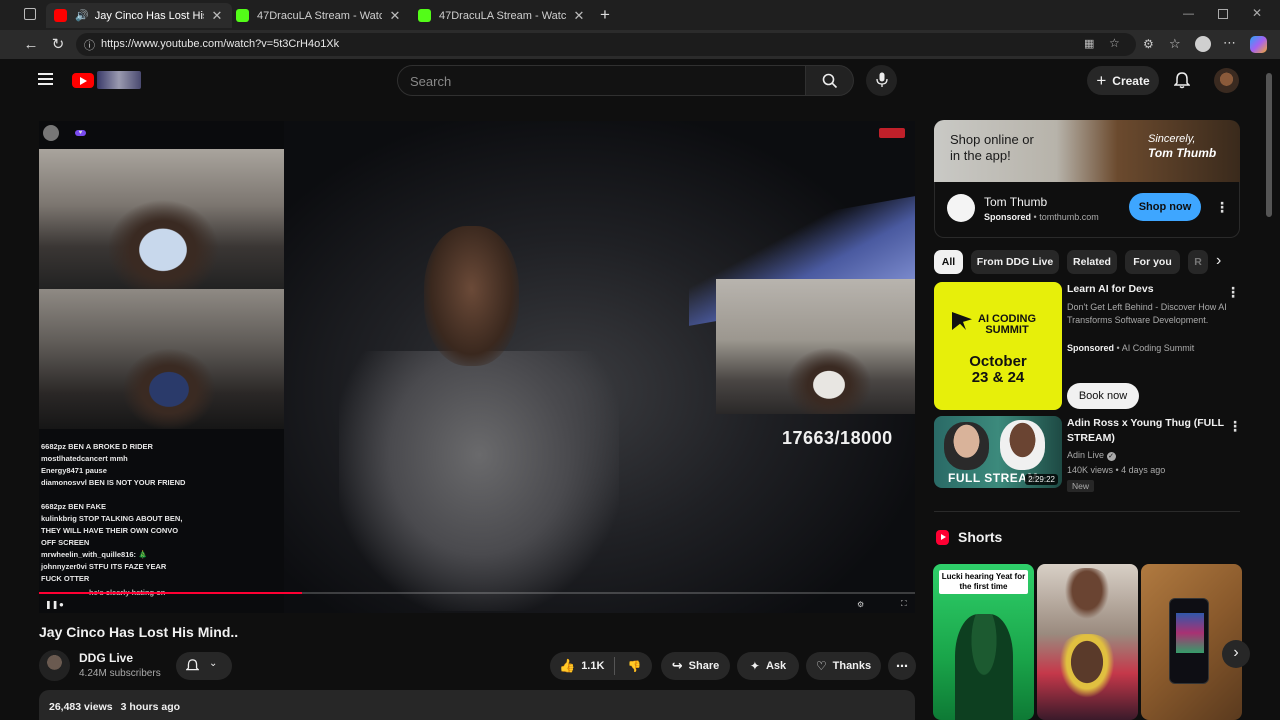 The image size is (1280, 720). Describe the element at coordinates (677, 665) in the screenshot. I see `share-arrow-icon: ↪` at that location.